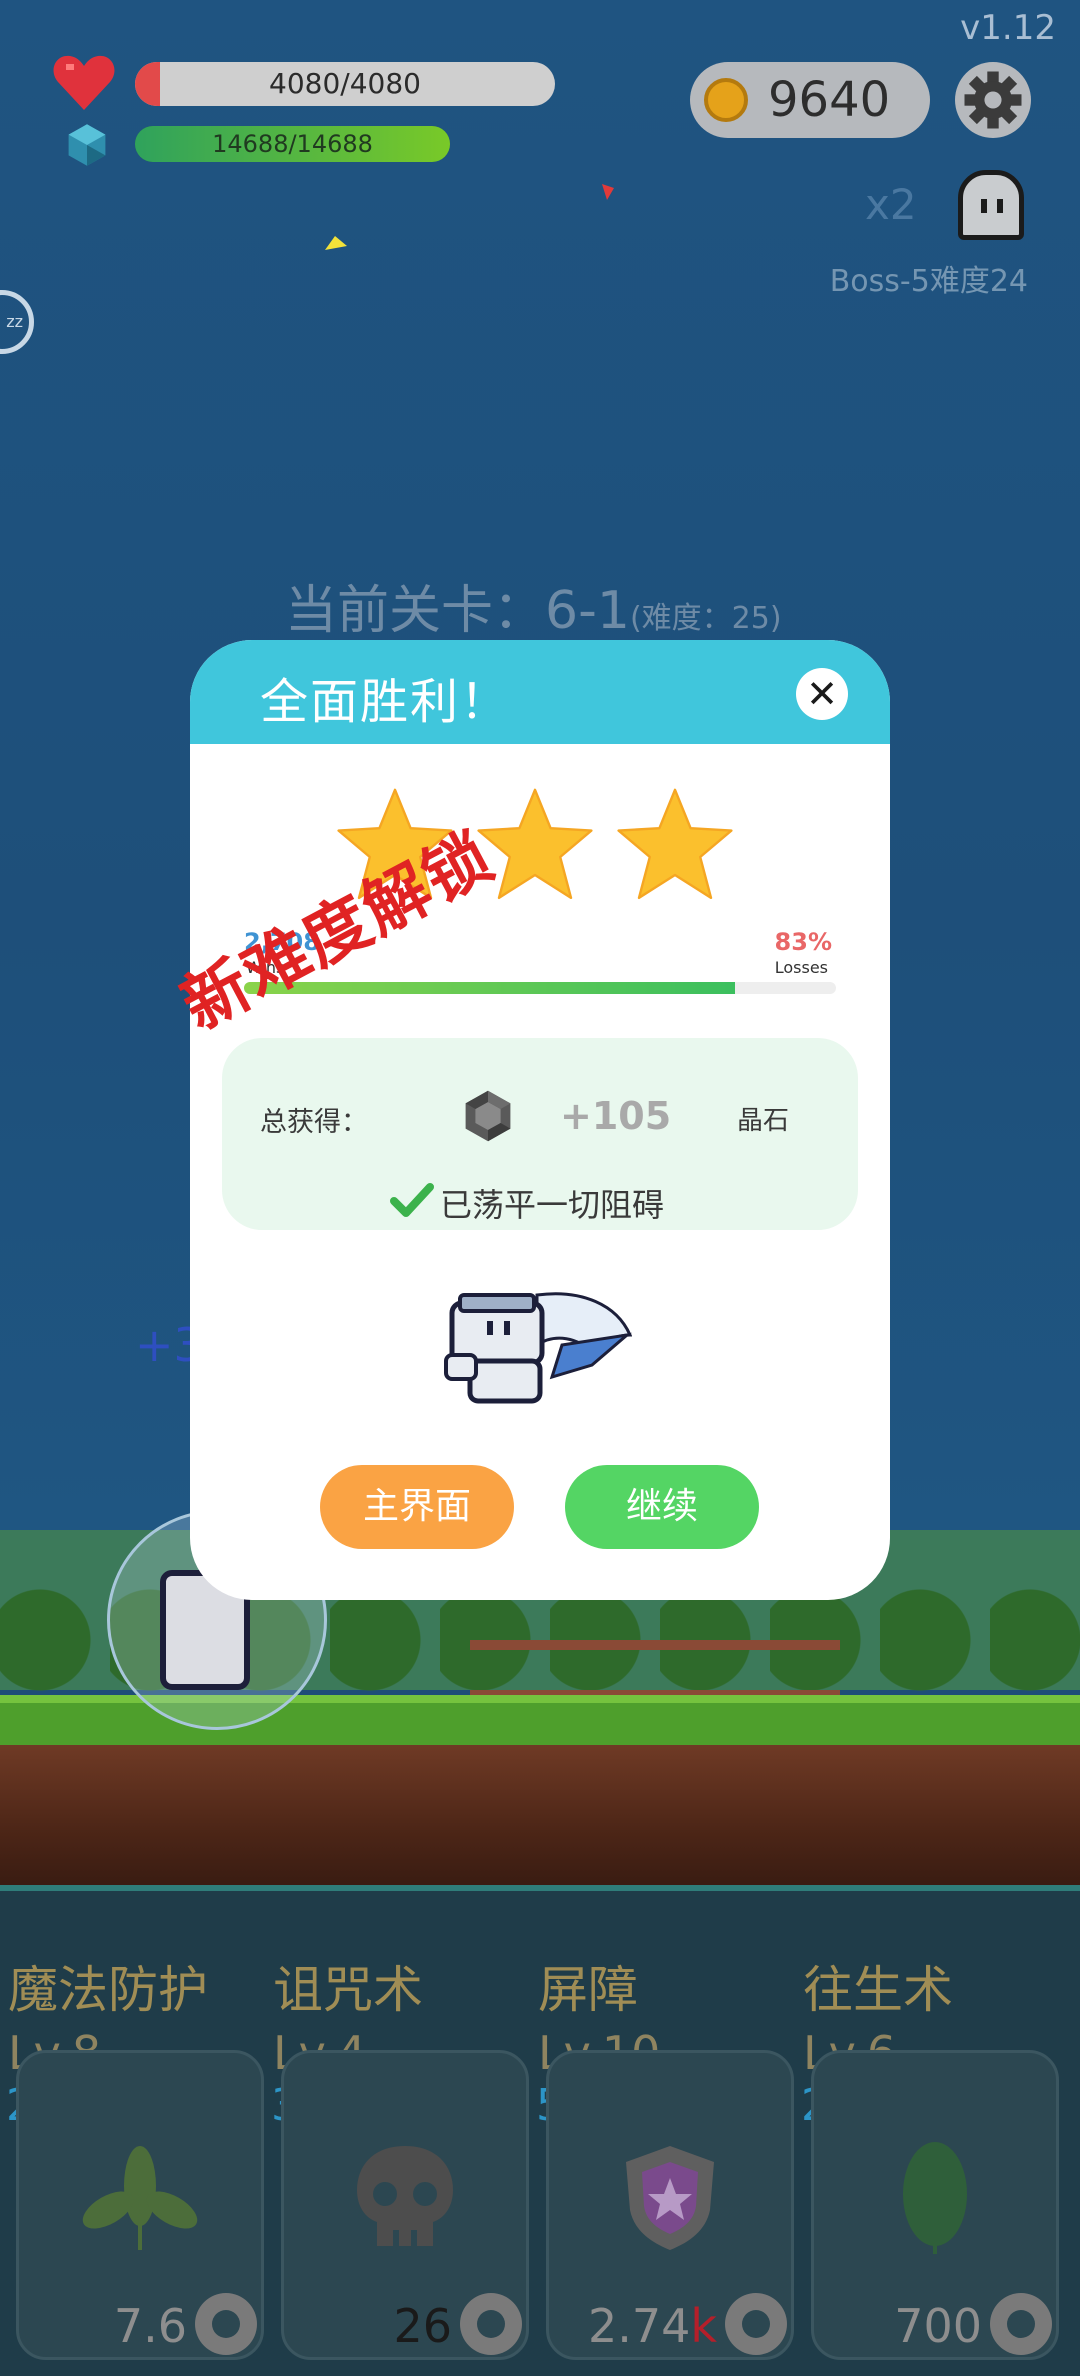  Describe the element at coordinates (538, 1348) in the screenshot. I see `winged-knight-sprite` at that location.